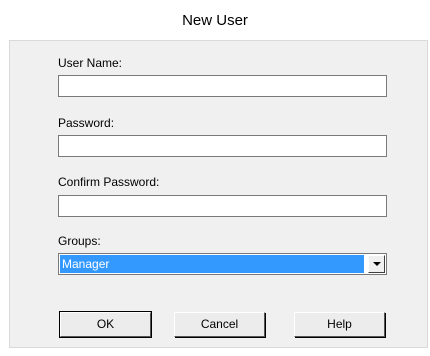 The width and height of the screenshot is (430, 356). What do you see at coordinates (90, 63) in the screenshot?
I see `username-label: User Name:` at bounding box center [90, 63].